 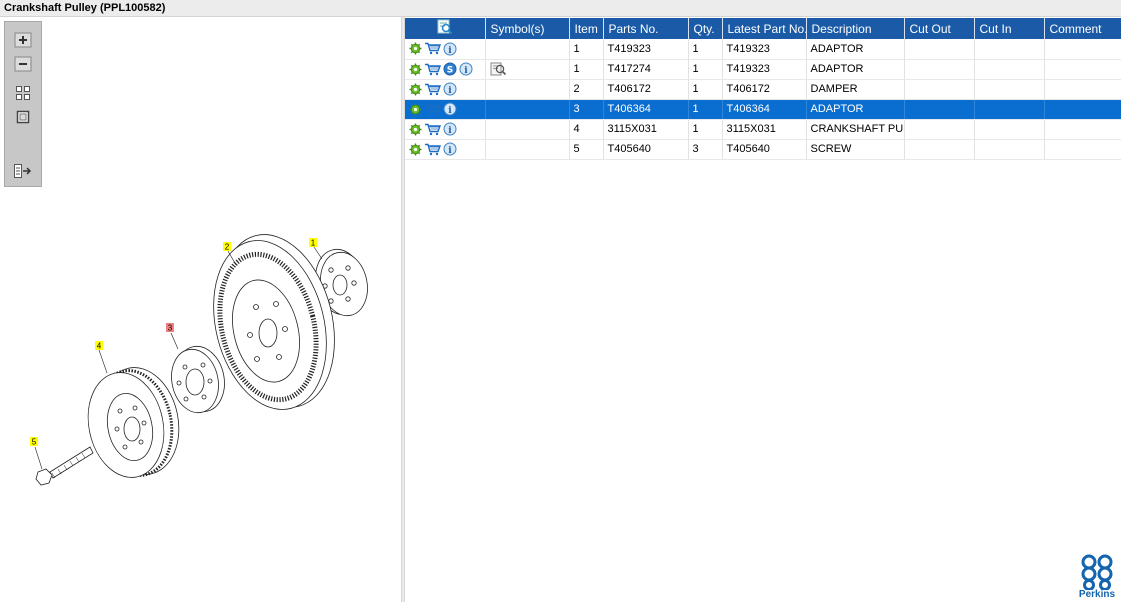 What do you see at coordinates (227, 247) in the screenshot?
I see `callout-2: 2` at bounding box center [227, 247].